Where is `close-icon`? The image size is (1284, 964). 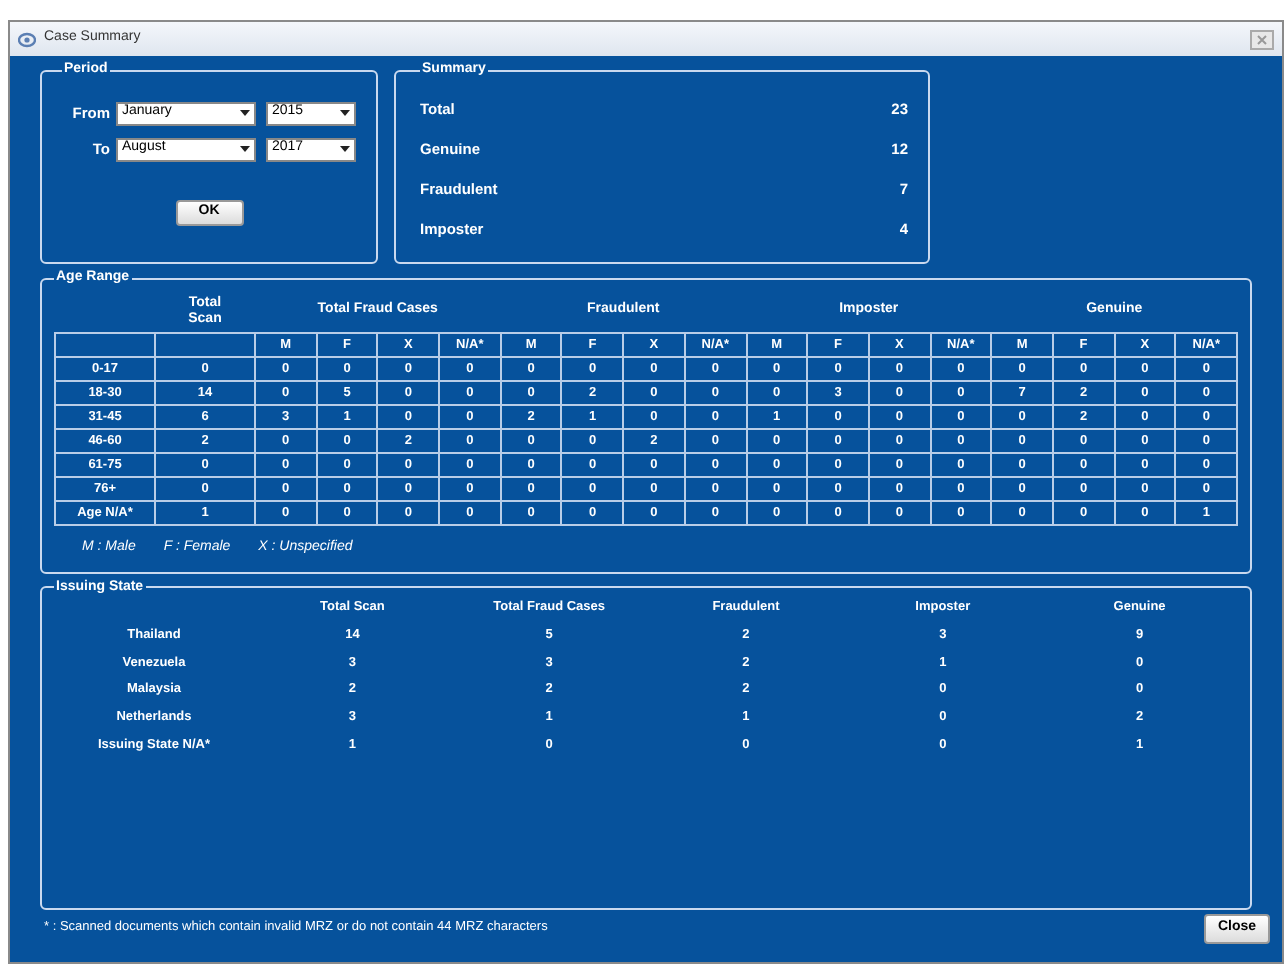 close-icon is located at coordinates (1262, 39).